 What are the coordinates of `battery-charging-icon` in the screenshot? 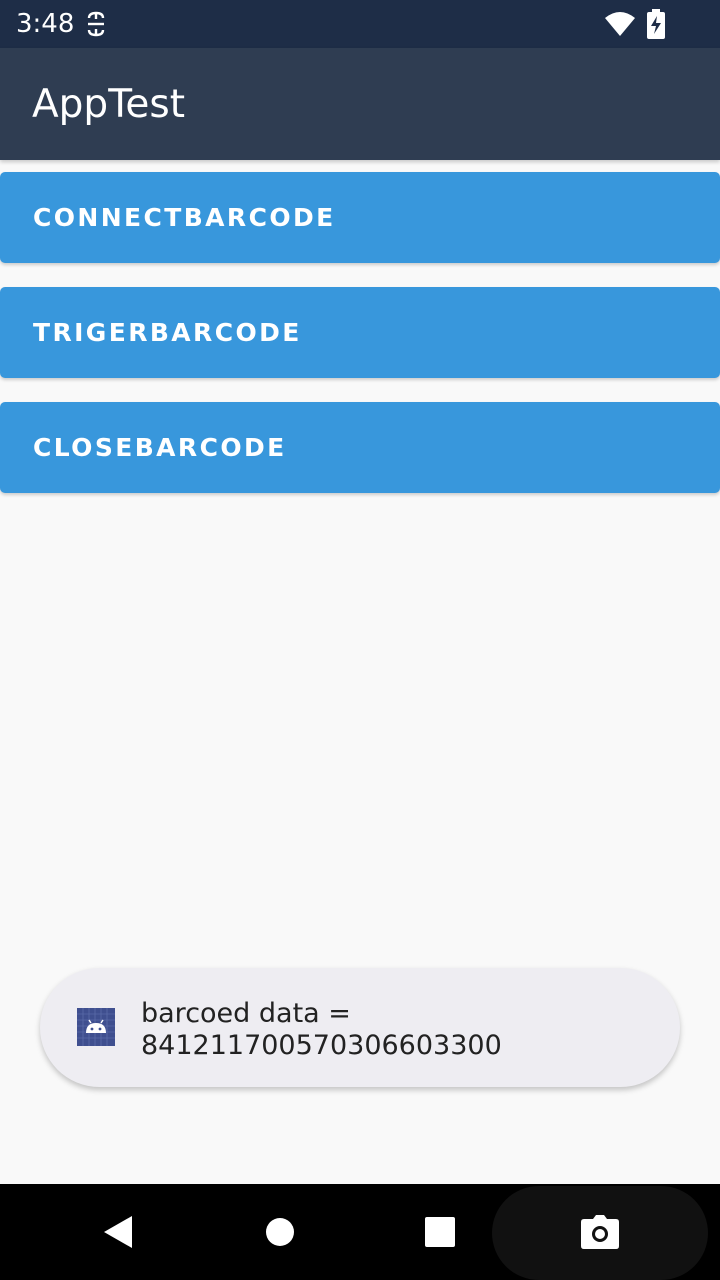 It's located at (656, 24).